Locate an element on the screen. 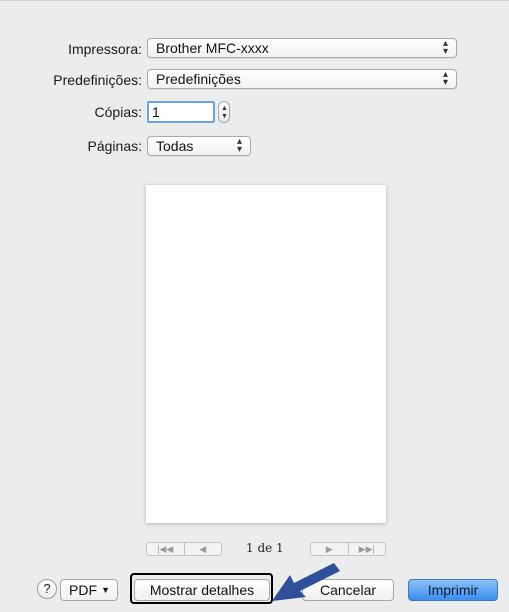  printer-value: Brother MFC-xxxx is located at coordinates (212, 48).